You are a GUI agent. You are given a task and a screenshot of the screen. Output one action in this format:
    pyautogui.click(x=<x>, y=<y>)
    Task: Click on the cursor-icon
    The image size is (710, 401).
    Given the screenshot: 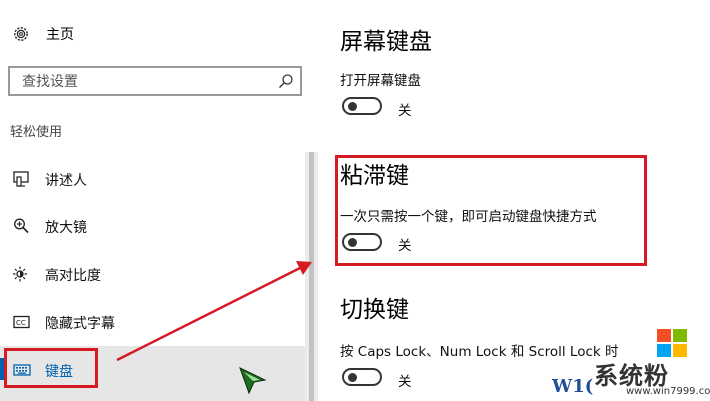 What is the action you would take?
    pyautogui.click(x=253, y=381)
    